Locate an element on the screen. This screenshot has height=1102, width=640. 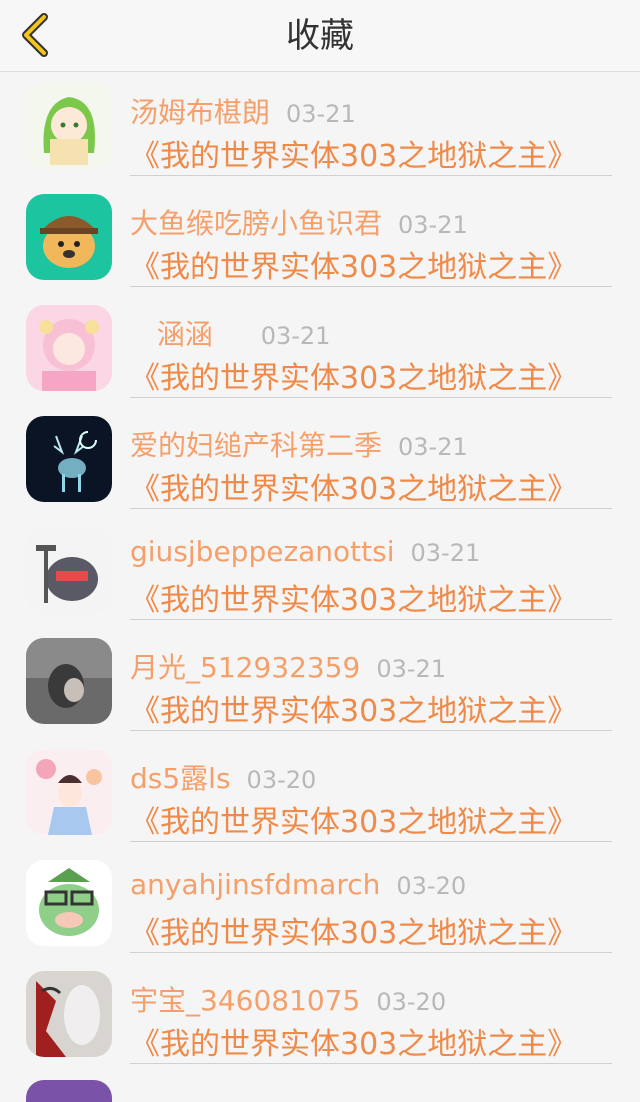
user-name: 宇宝_346081075 03-20 is located at coordinates (288, 1000).